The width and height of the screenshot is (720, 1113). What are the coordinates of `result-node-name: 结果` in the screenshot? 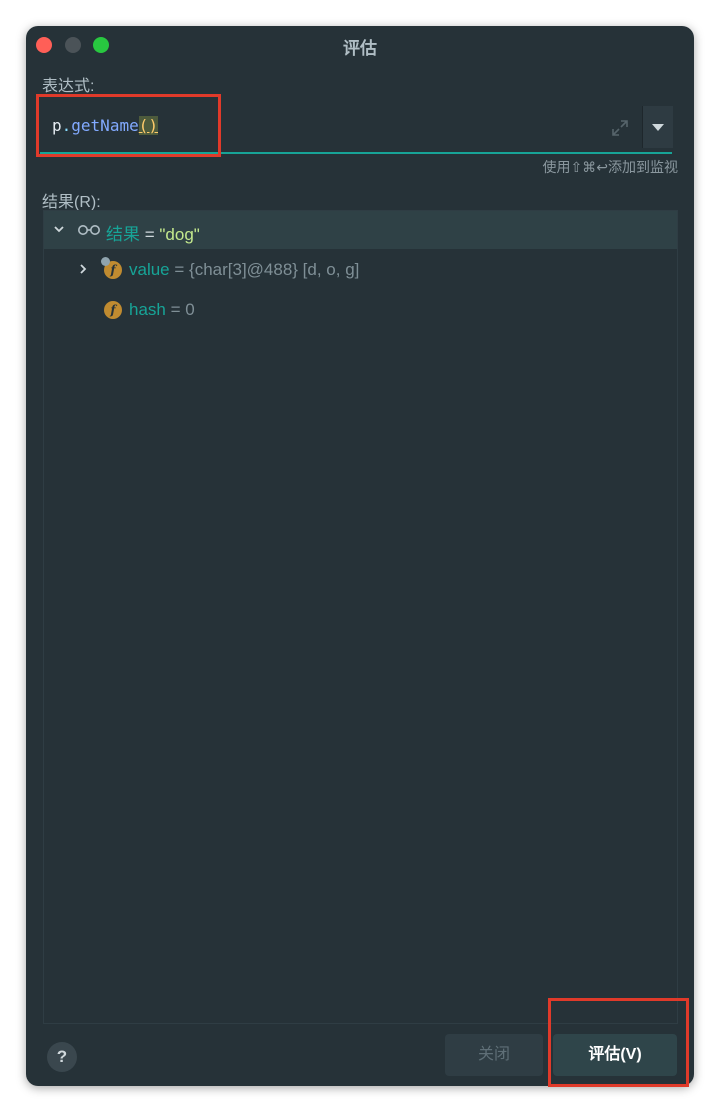 It's located at (123, 234).